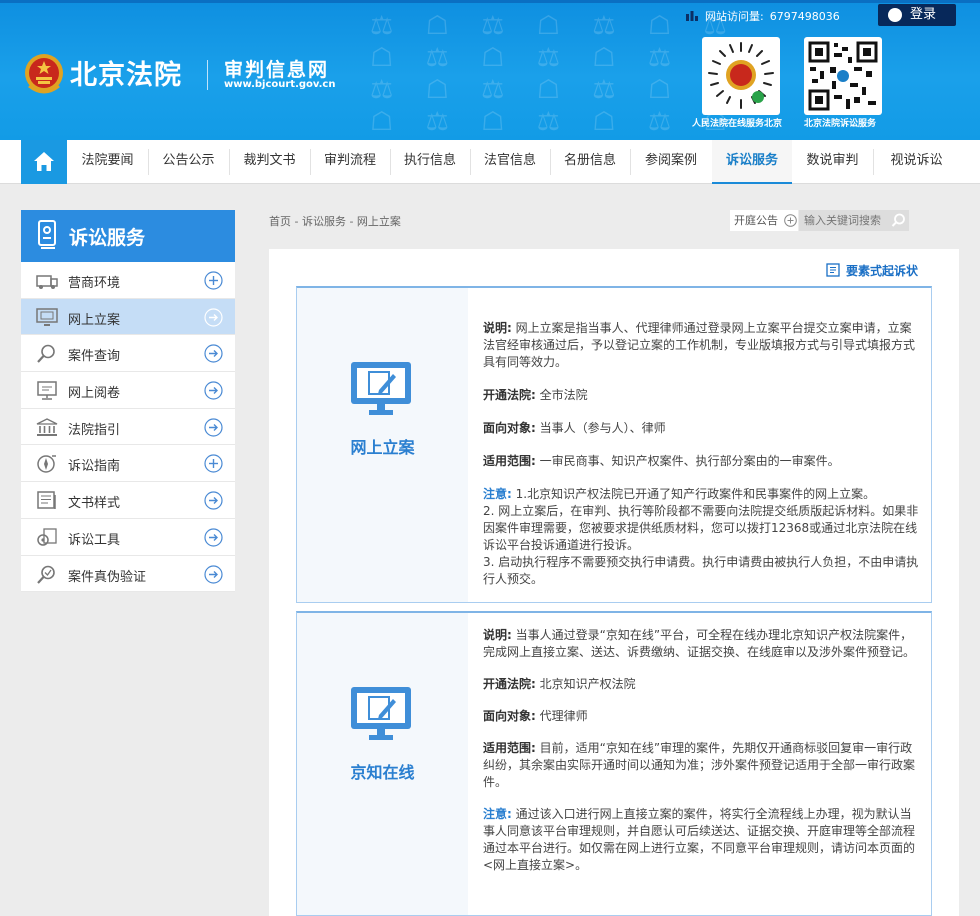 The height and width of the screenshot is (916, 980). I want to click on card-left-panel: 网上立案, so click(382, 445).